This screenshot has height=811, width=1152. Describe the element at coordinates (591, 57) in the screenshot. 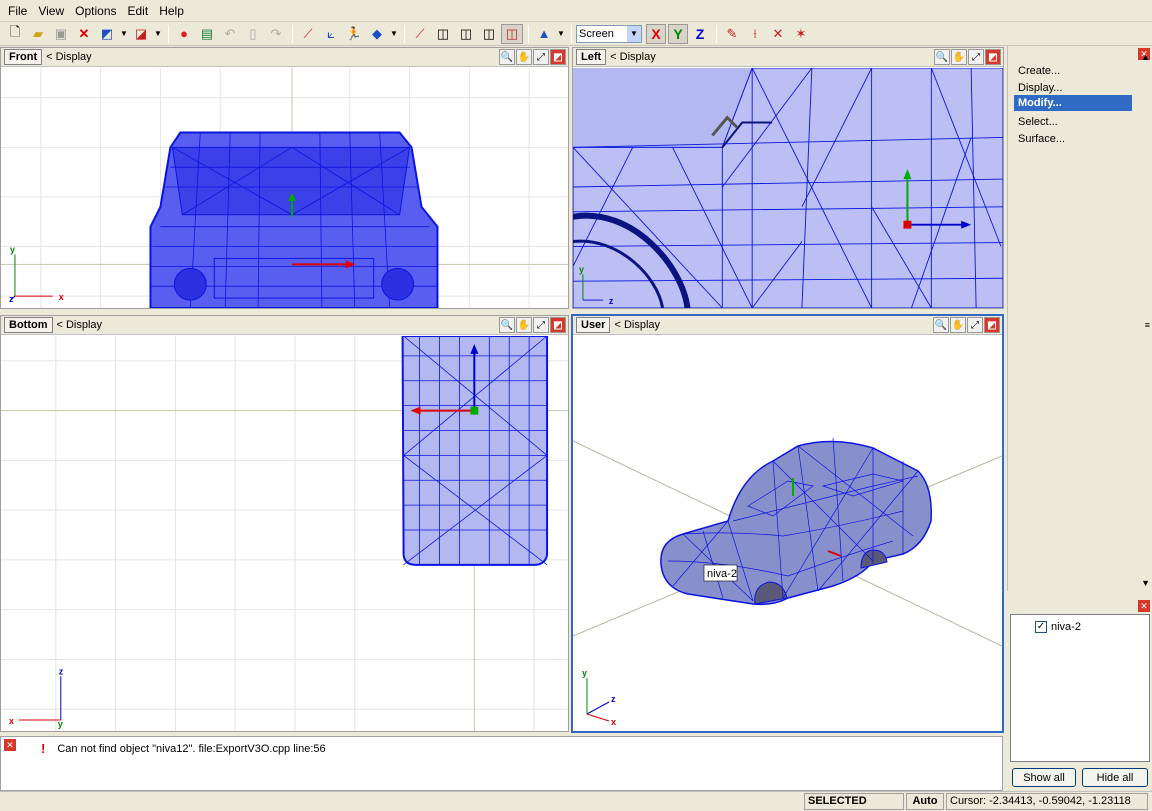

I see `viewport-title: Left` at that location.